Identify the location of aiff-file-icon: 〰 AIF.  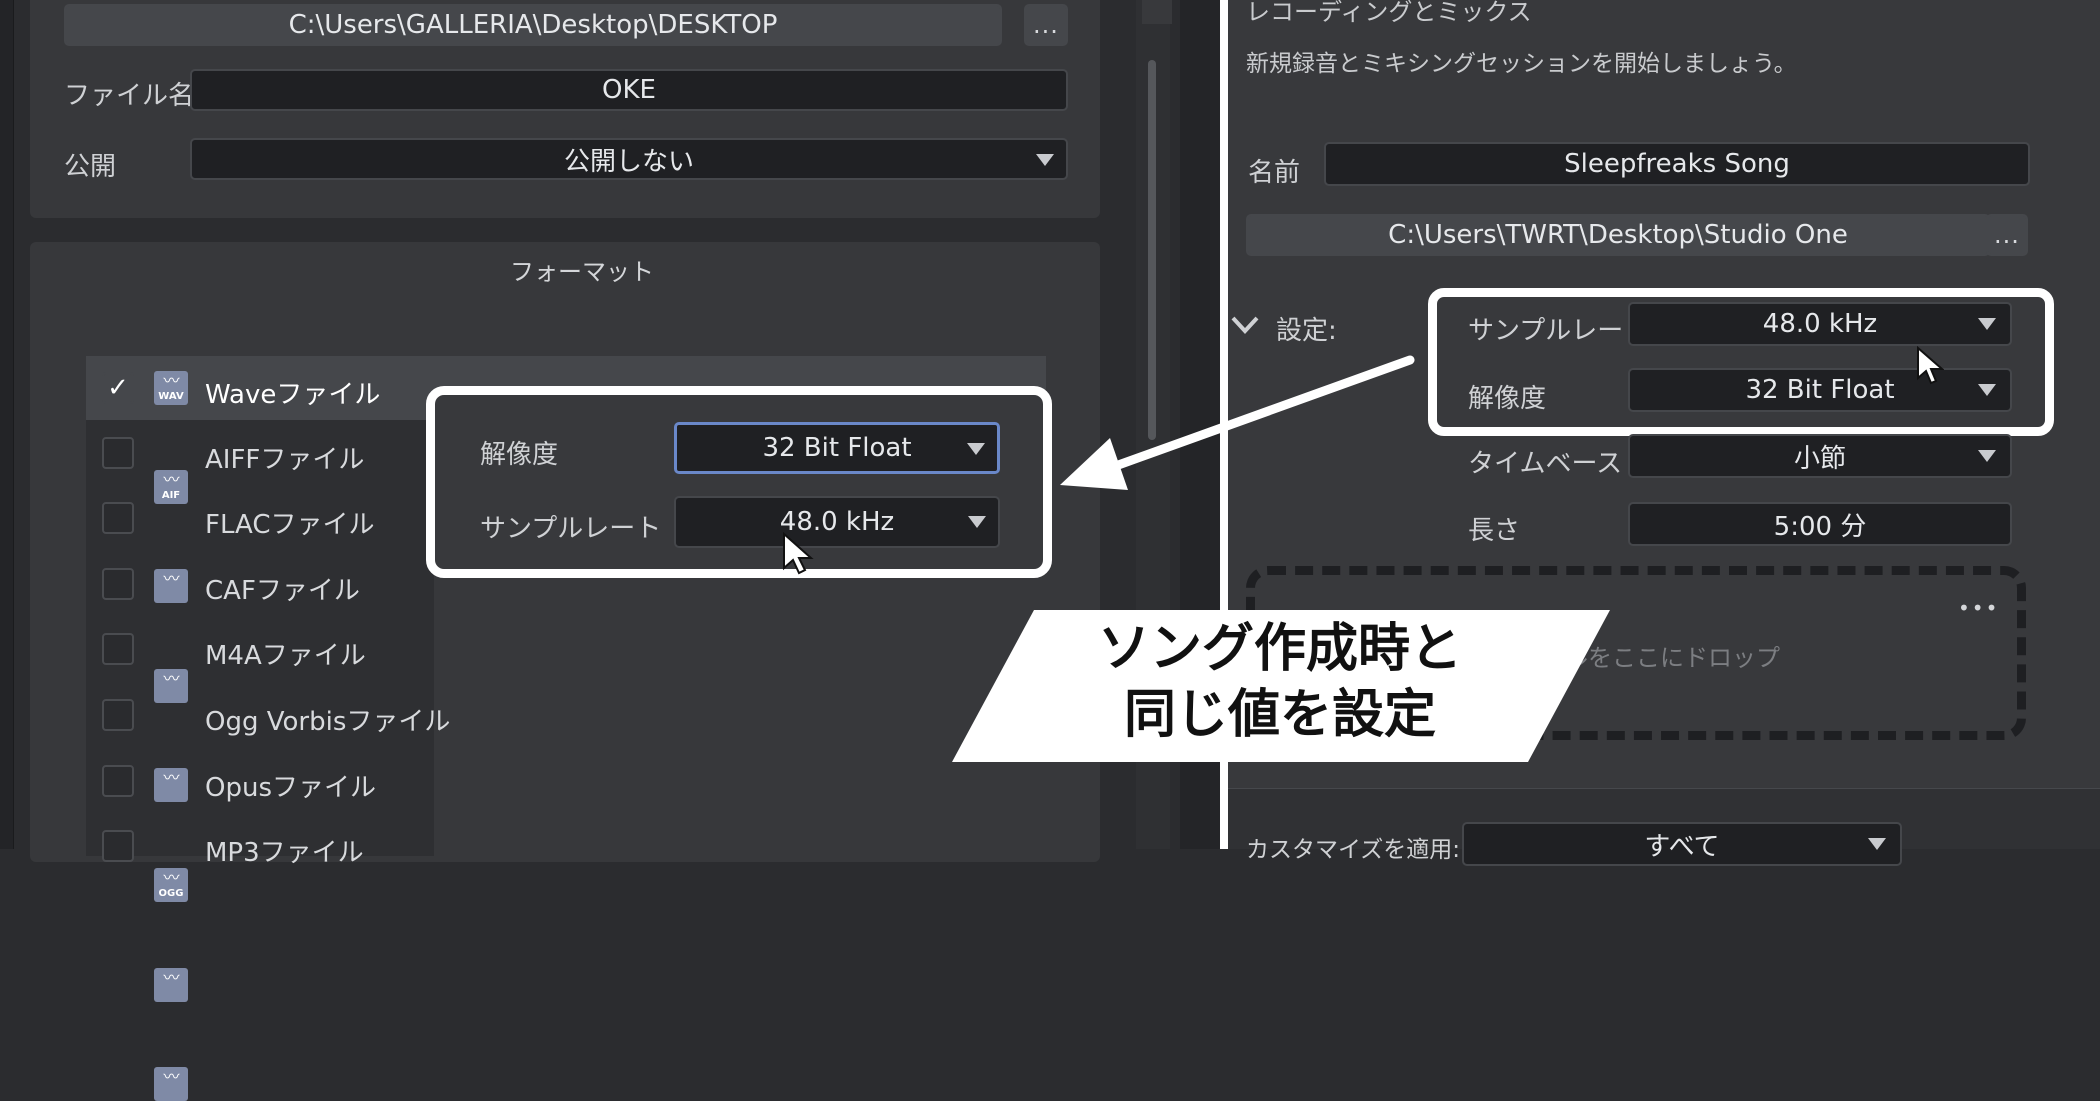
(171, 487).